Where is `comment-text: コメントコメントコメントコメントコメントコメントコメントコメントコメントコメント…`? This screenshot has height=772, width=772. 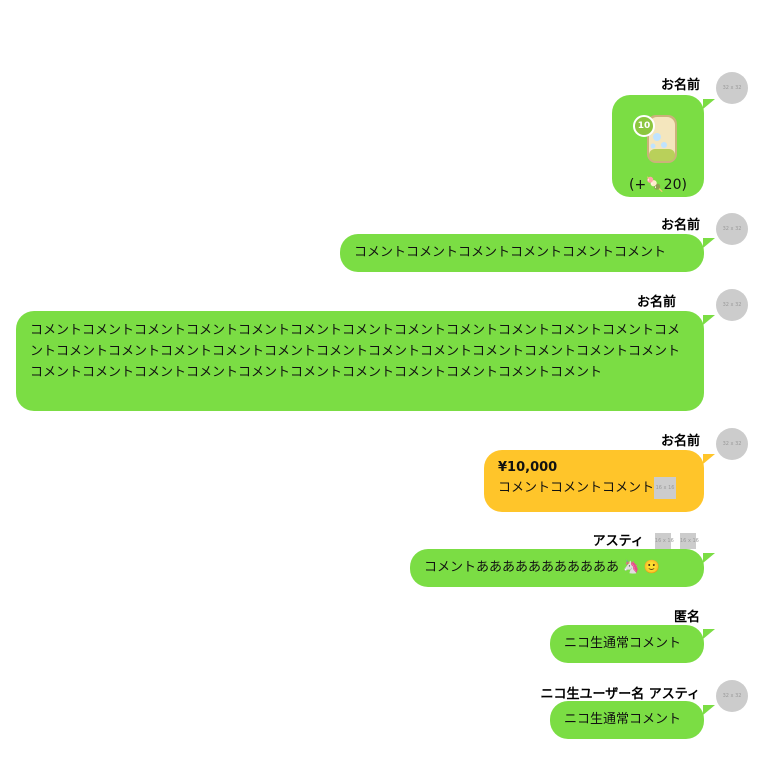 comment-text: コメントコメントコメントコメントコメントコメントコメントコメントコメントコメント… is located at coordinates (355, 351).